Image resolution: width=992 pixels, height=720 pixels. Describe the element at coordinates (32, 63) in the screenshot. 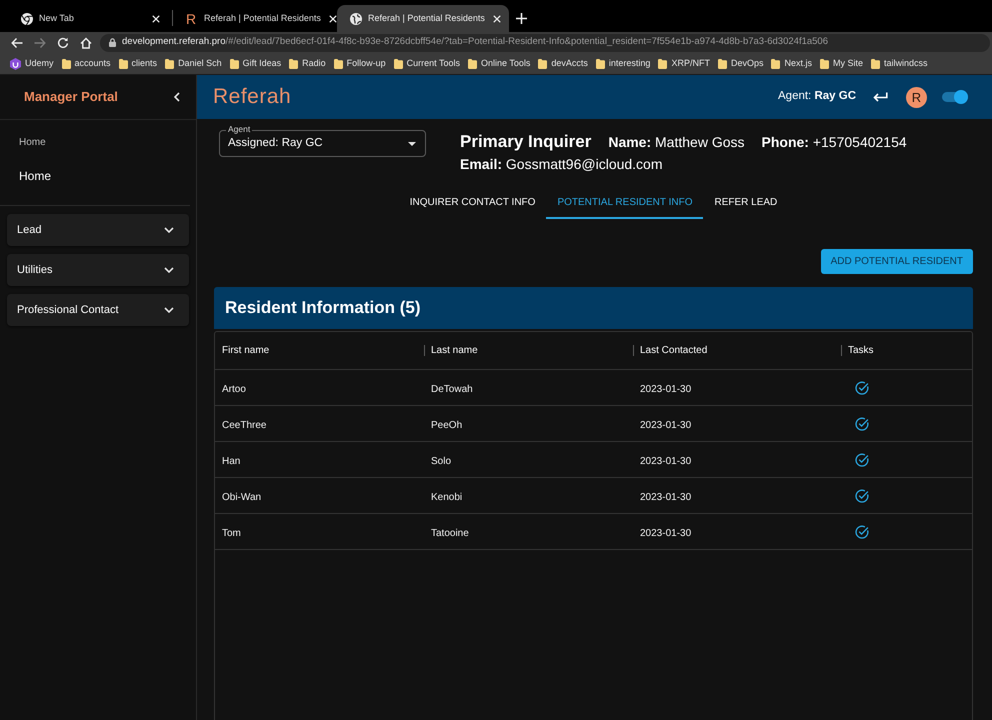

I see `bookmark: Udemy` at that location.